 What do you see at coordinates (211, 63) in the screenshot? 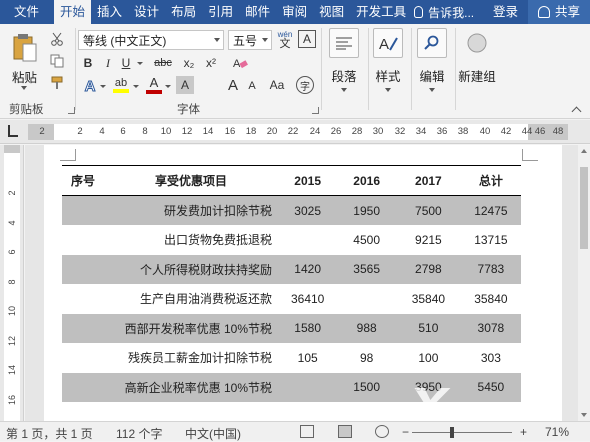
I see `superscript-button: x²` at bounding box center [211, 63].